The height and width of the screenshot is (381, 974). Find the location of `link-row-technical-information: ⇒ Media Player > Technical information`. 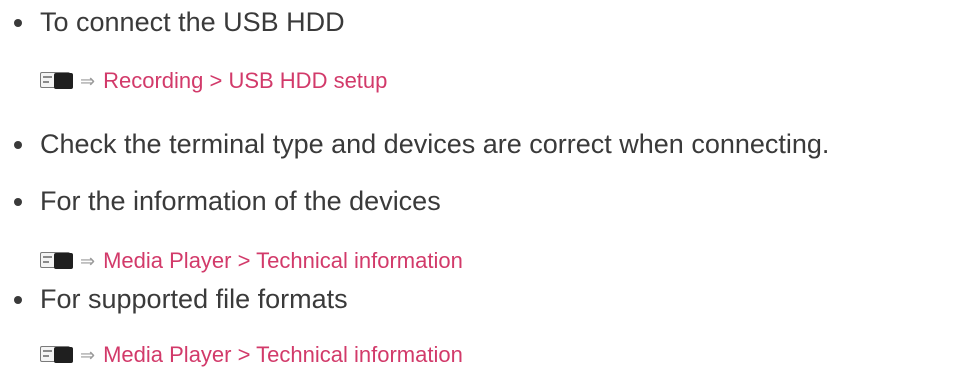

link-row-technical-information: ⇒ Media Player > Technical information is located at coordinates (251, 261).